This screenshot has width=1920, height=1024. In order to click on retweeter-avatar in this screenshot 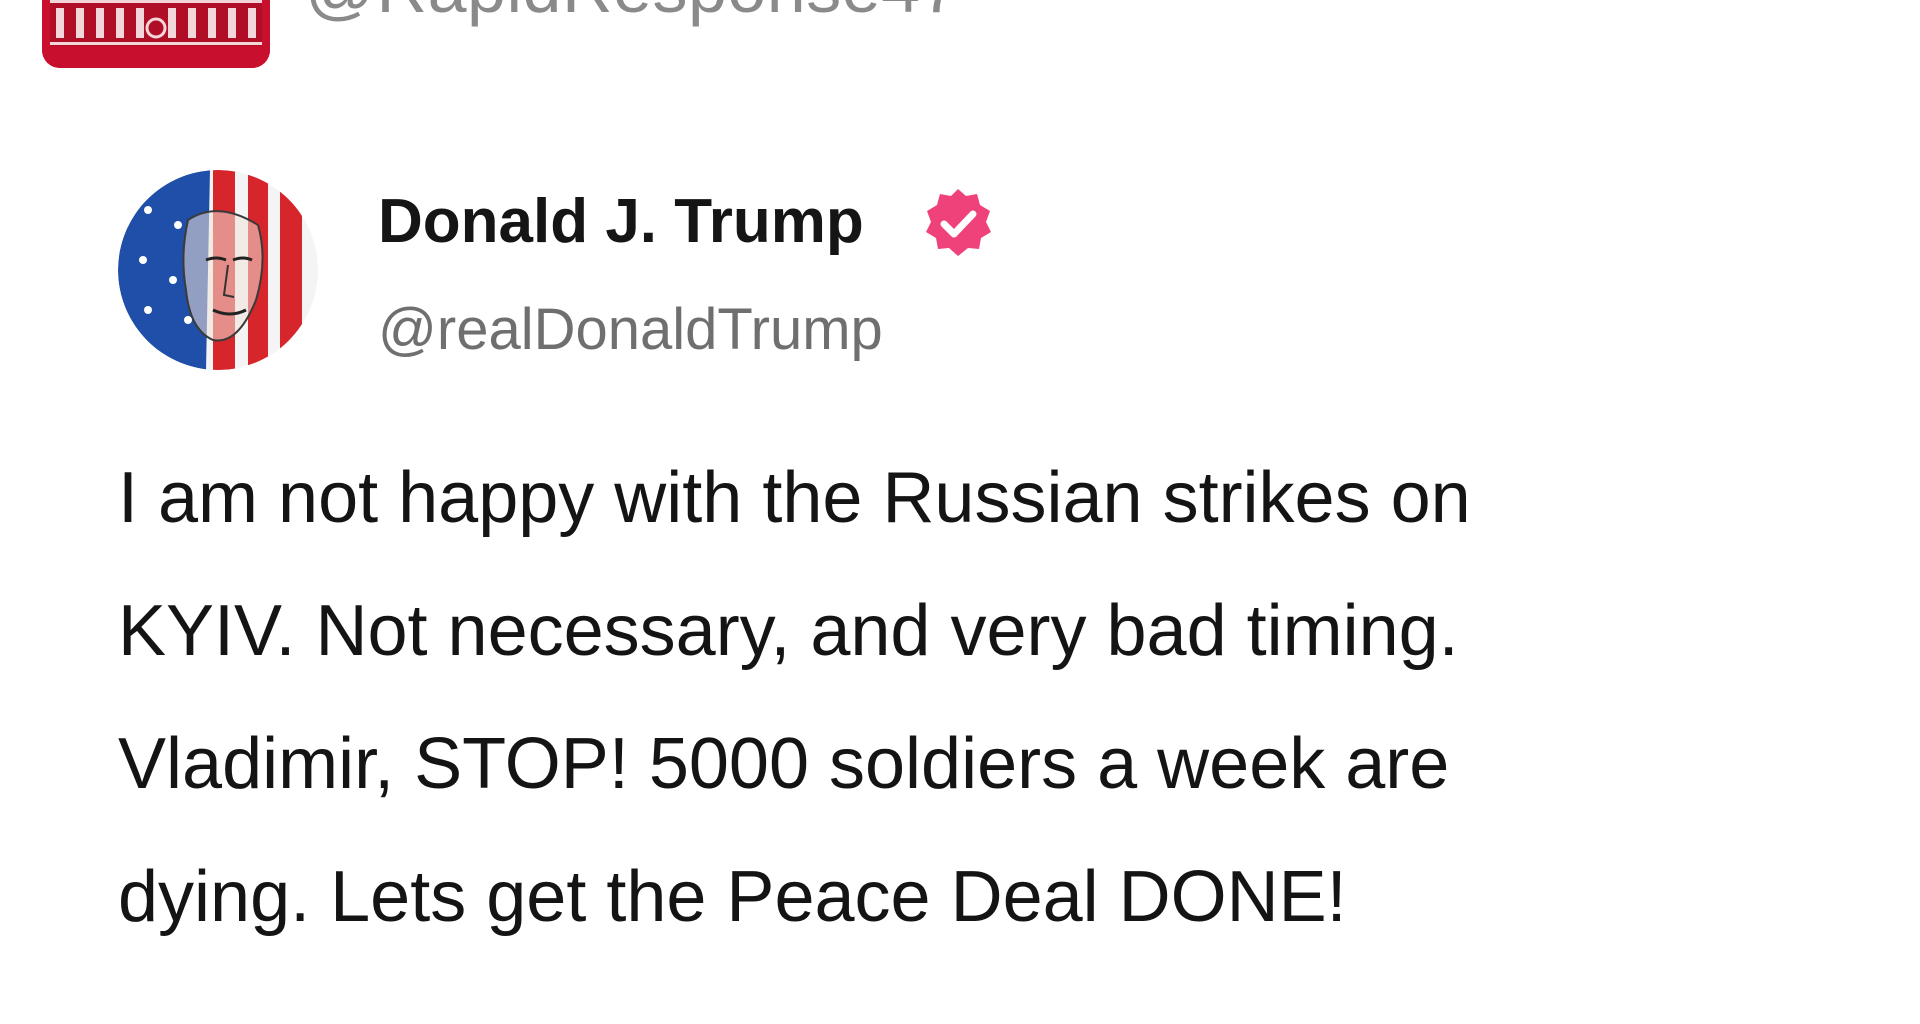, I will do `click(156, 34)`.